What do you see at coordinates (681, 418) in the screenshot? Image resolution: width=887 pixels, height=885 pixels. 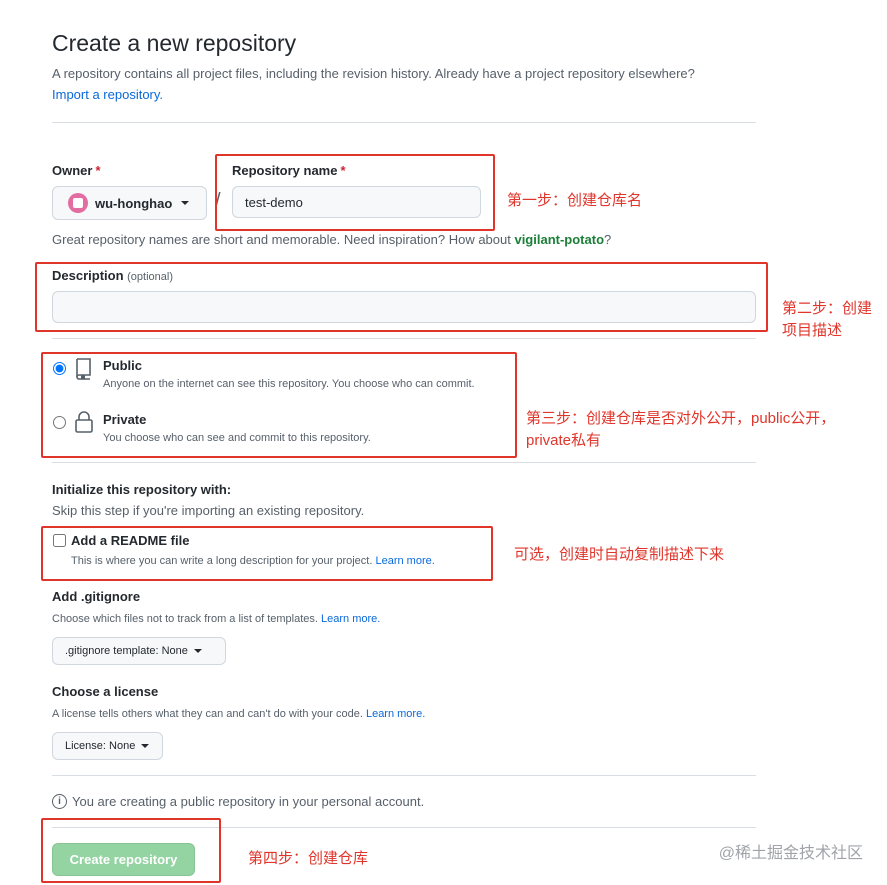 I see `annotation-step3-line1: 第三步：创建仓库是否对外公开，public公开，` at bounding box center [681, 418].